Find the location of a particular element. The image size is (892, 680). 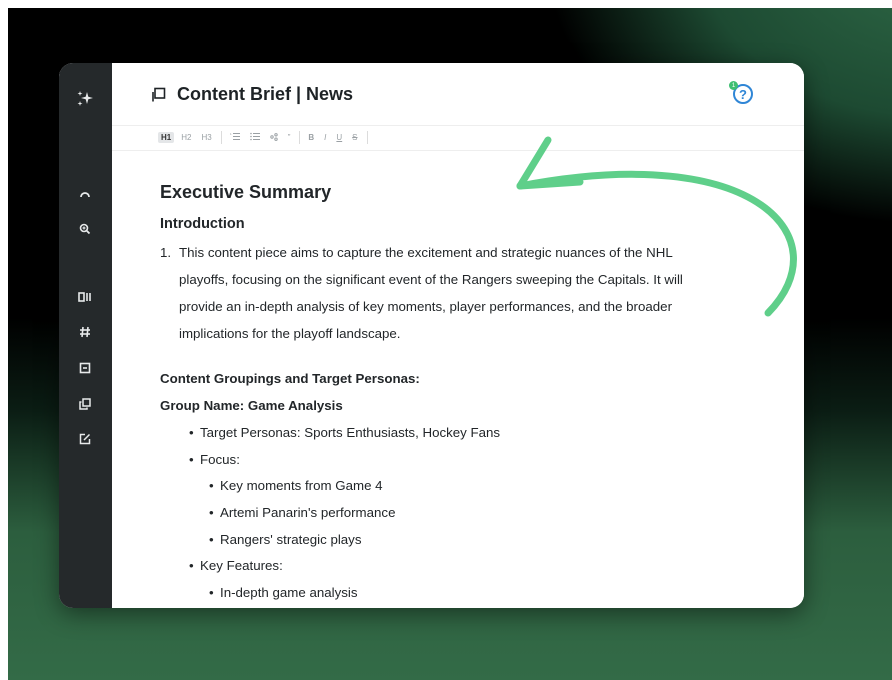

hash-icon is located at coordinates (85, 332).